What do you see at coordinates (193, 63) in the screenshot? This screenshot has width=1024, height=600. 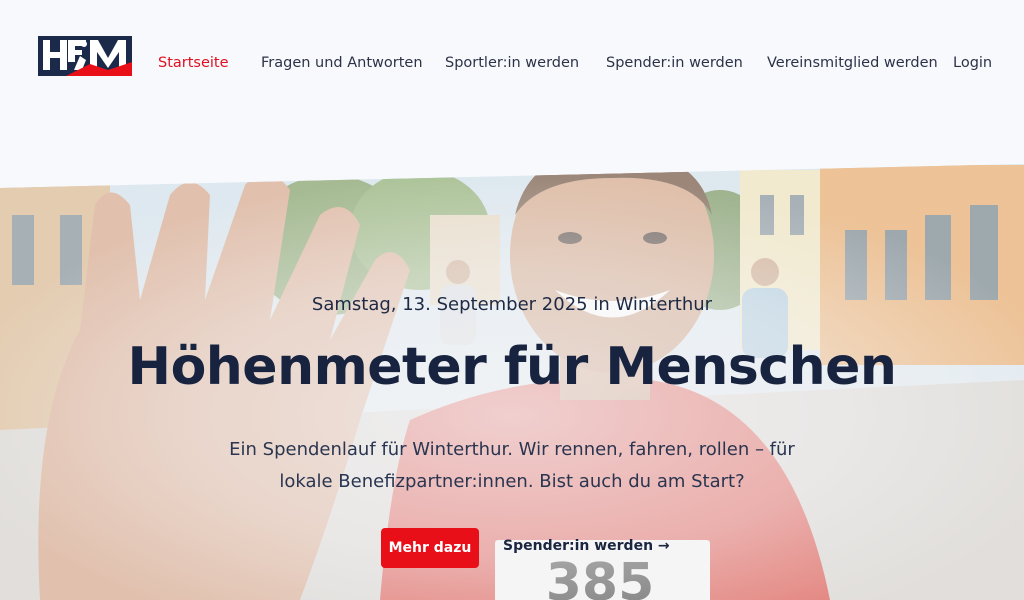 I see `nav-startseite: Startseite` at bounding box center [193, 63].